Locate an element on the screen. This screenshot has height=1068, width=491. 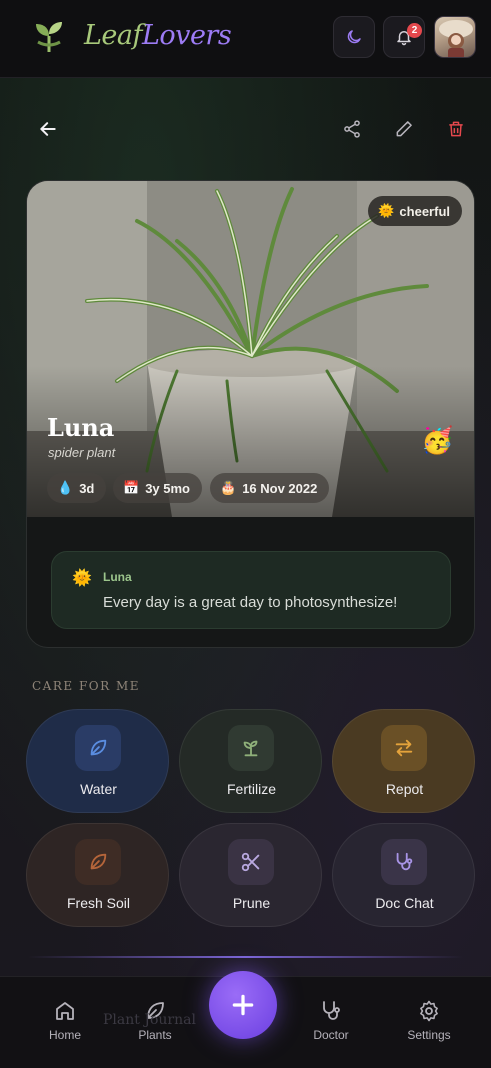
care-label: Fertilize is located at coordinates (251, 789).